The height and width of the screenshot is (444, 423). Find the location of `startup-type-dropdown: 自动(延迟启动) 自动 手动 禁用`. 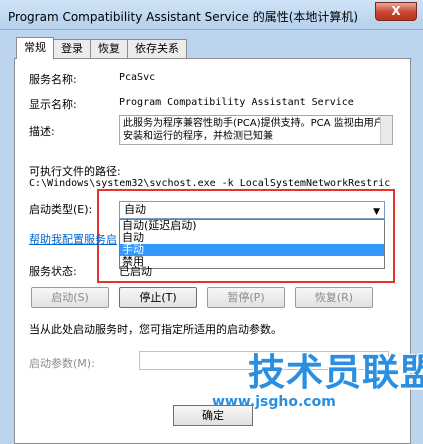

startup-type-dropdown: 自动(延迟启动) 自动 手动 禁用 is located at coordinates (252, 244).